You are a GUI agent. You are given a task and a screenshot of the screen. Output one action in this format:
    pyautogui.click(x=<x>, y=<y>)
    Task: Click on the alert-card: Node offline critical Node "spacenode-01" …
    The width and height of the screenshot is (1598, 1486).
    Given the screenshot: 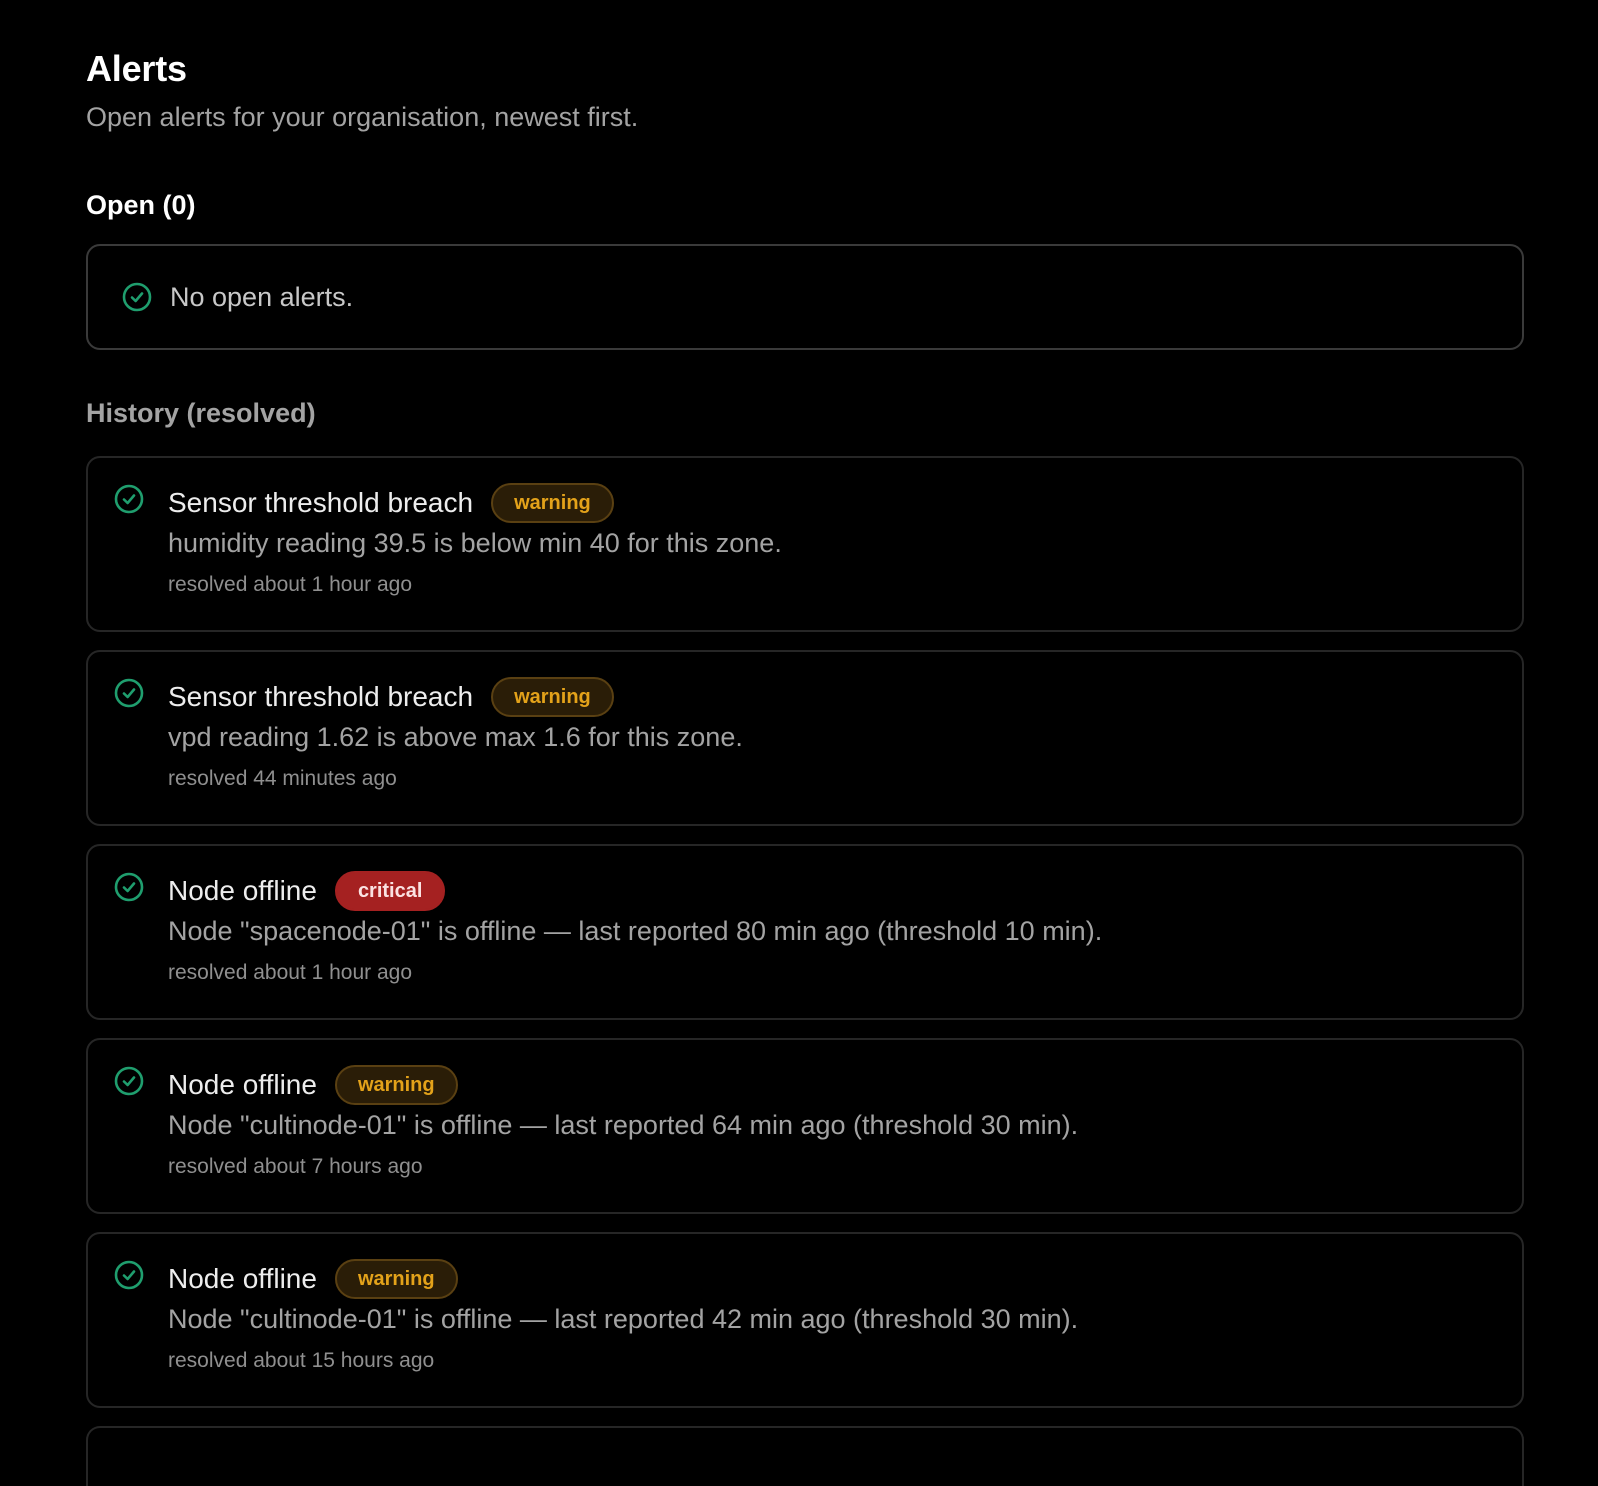 What is the action you would take?
    pyautogui.click(x=805, y=932)
    